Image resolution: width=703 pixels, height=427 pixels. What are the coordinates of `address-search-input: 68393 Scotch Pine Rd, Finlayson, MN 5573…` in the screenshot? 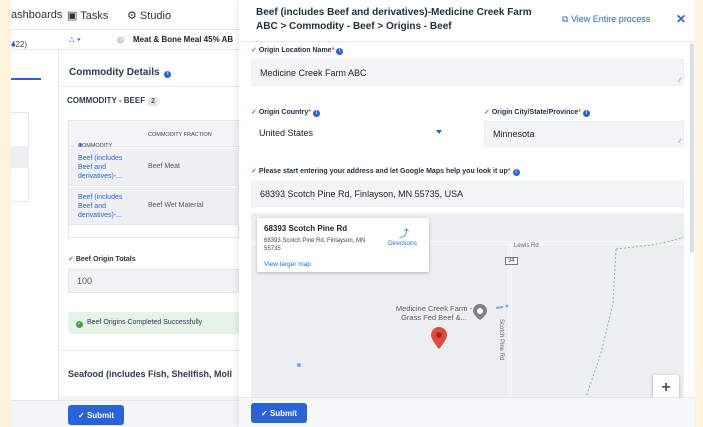 It's located at (467, 194).